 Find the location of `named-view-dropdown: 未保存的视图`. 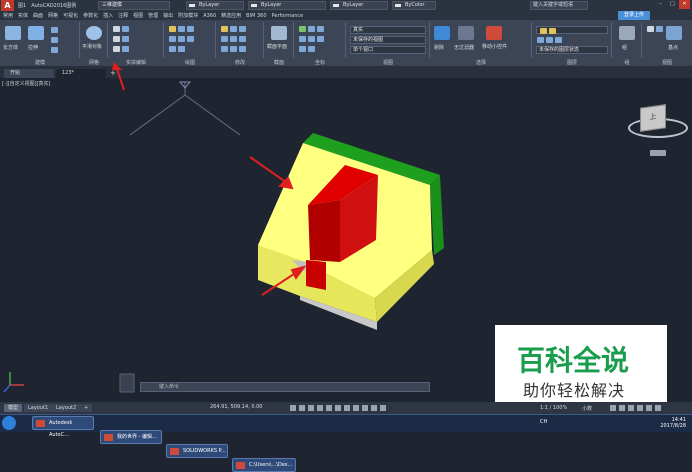

named-view-dropdown: 未保存的视图 is located at coordinates (388, 40).